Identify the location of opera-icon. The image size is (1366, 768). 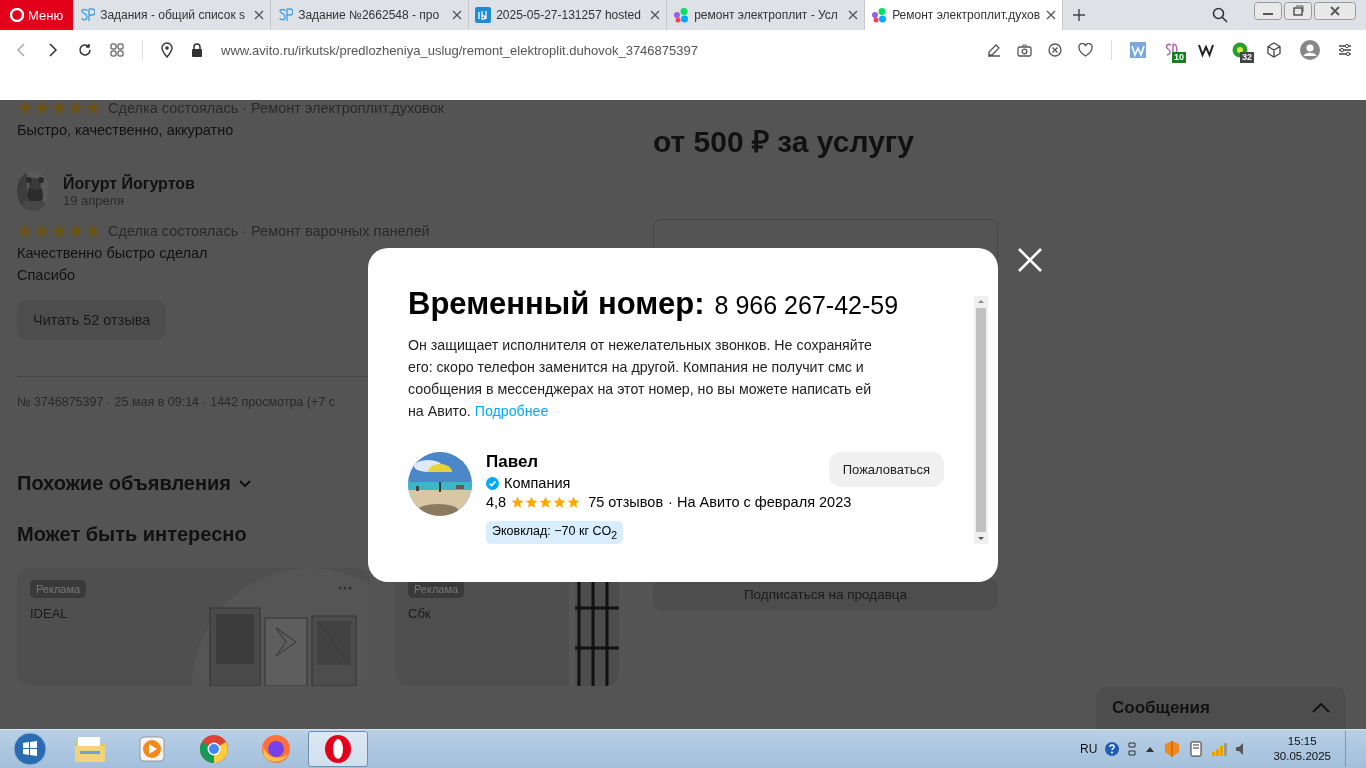
(338, 749).